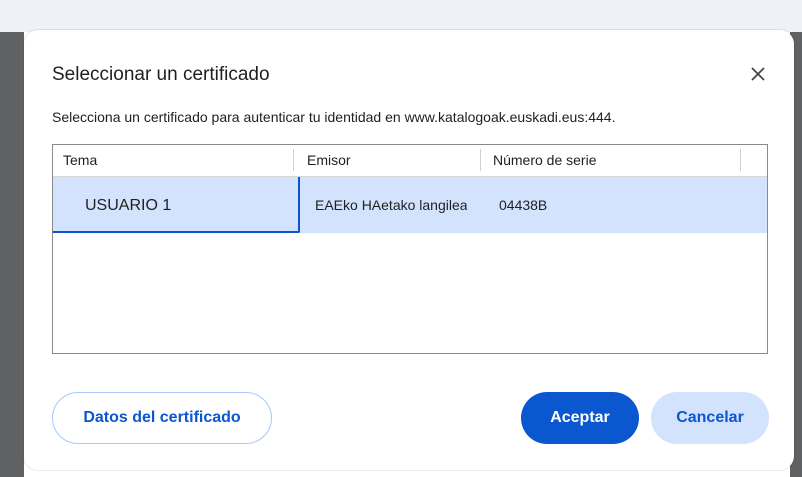 The width and height of the screenshot is (802, 477). I want to click on table-row: USUARIO 1 EAEko HAetako langileak 04438B, so click(410, 205).